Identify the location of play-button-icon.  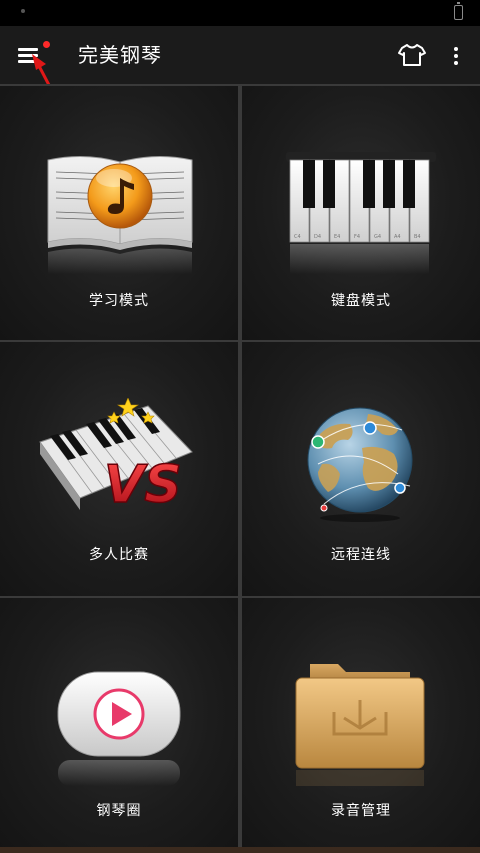
(119, 728).